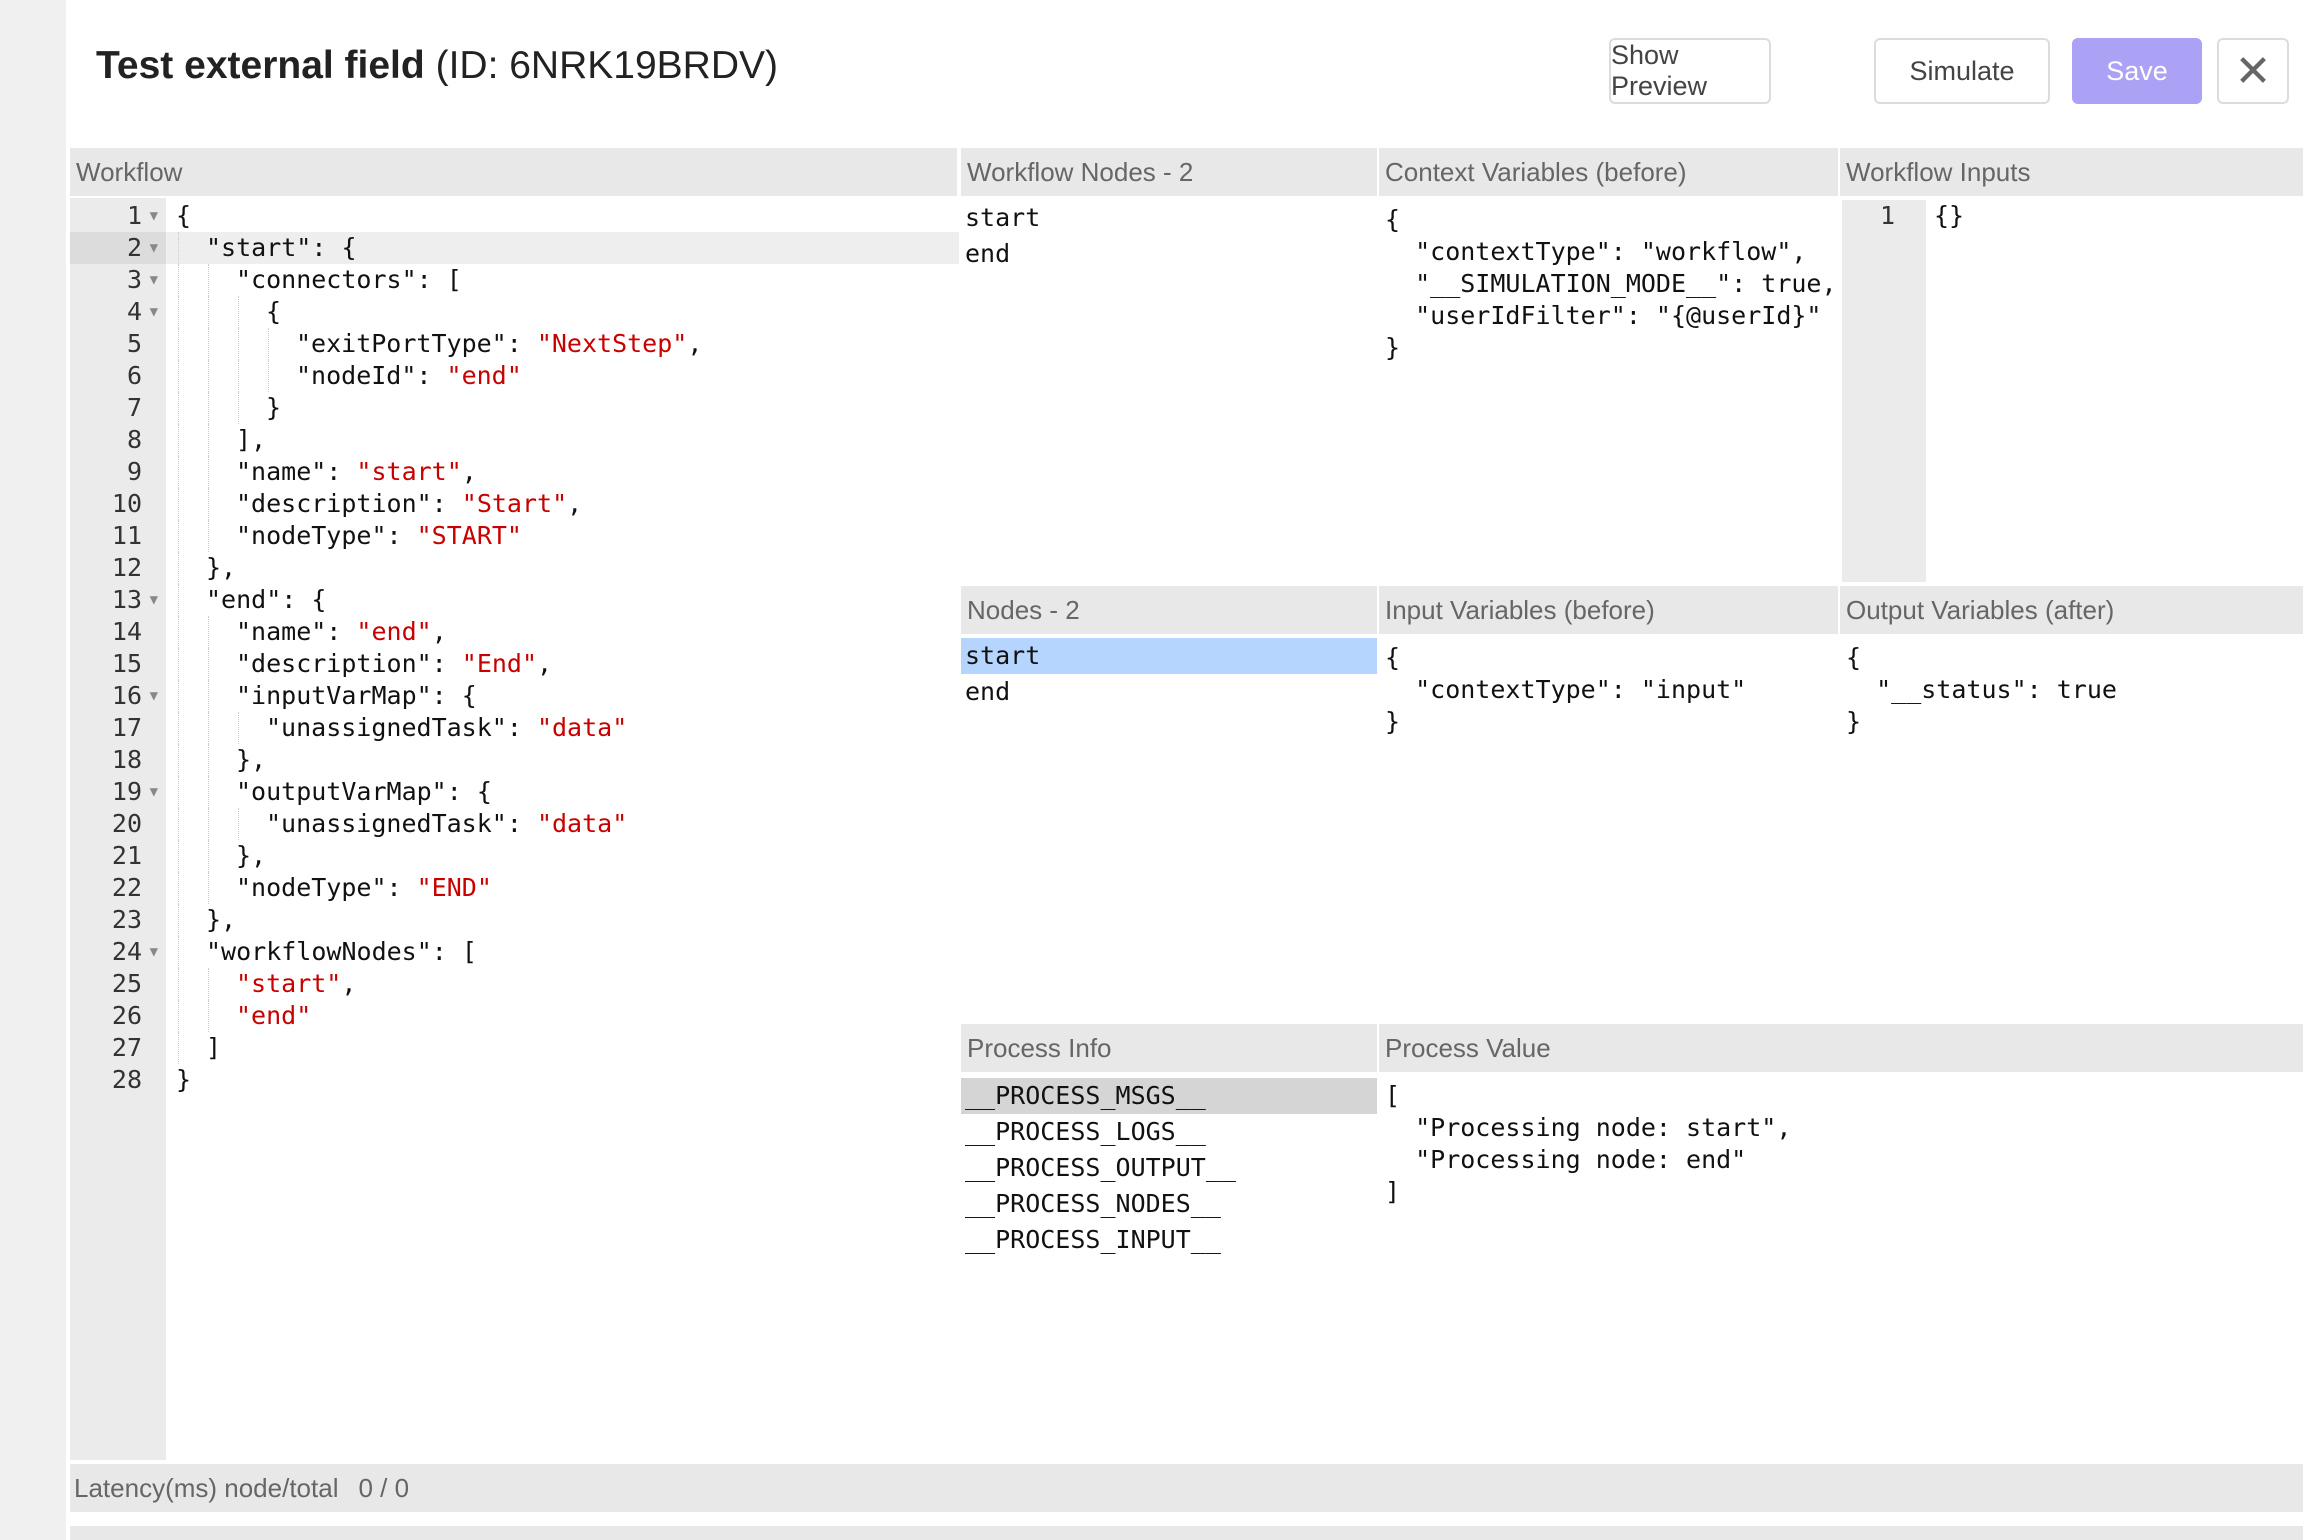 This screenshot has width=2309, height=1540. What do you see at coordinates (439, 1080) in the screenshot?
I see `code-line: }` at bounding box center [439, 1080].